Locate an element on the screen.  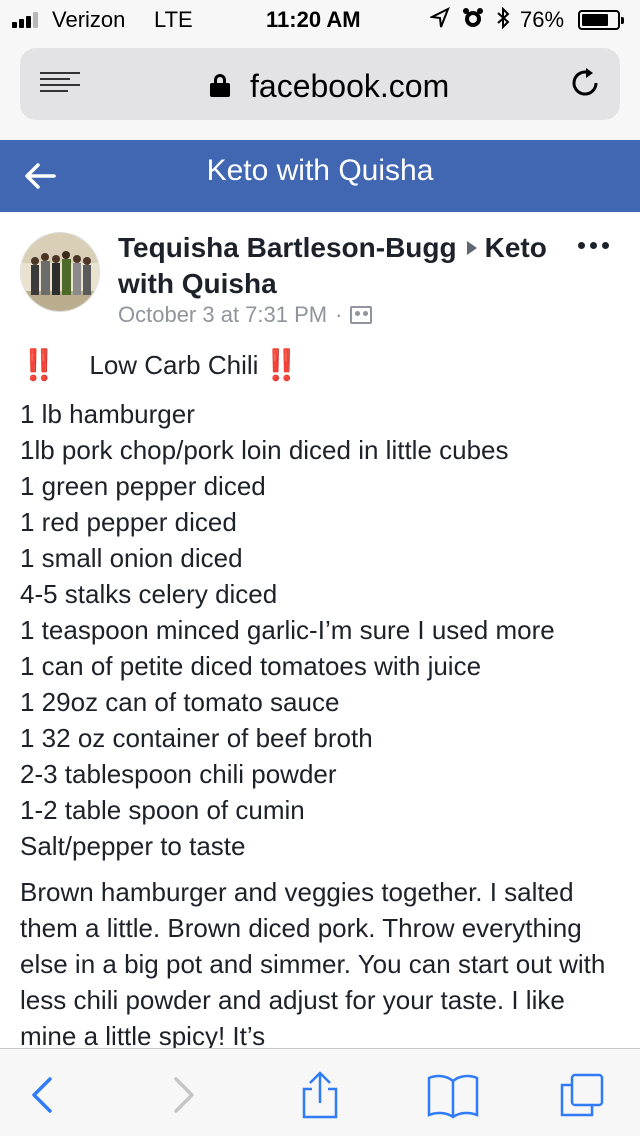
bookmarks-icon is located at coordinates (453, 1095).